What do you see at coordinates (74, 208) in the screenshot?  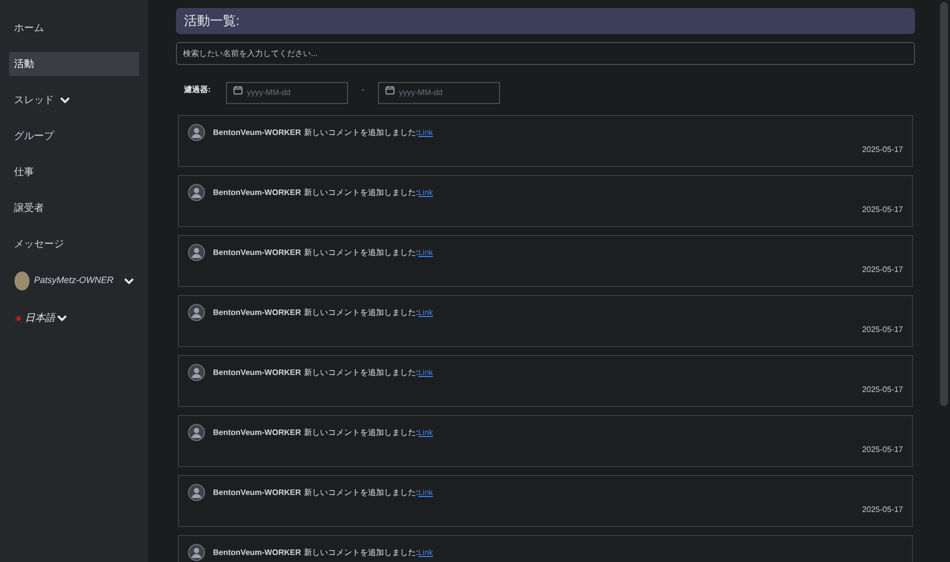 I see `sidebar-item: 譲受者` at bounding box center [74, 208].